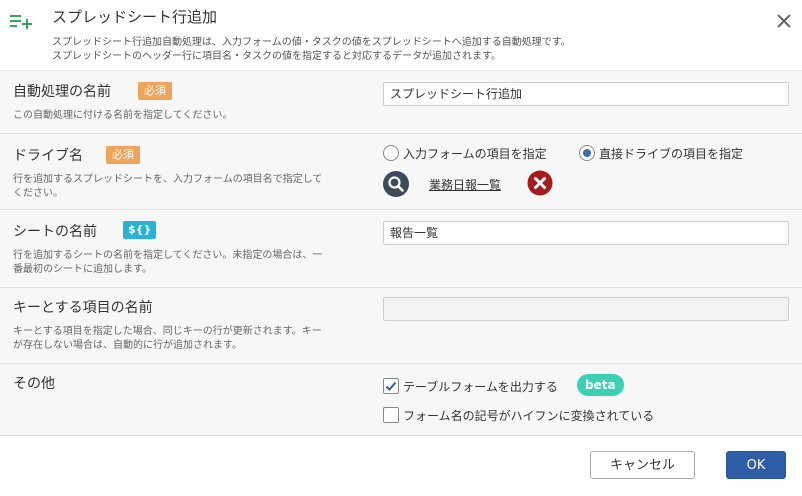 This screenshot has width=802, height=496. I want to click on field-label: 自動処理の名前, so click(62, 92).